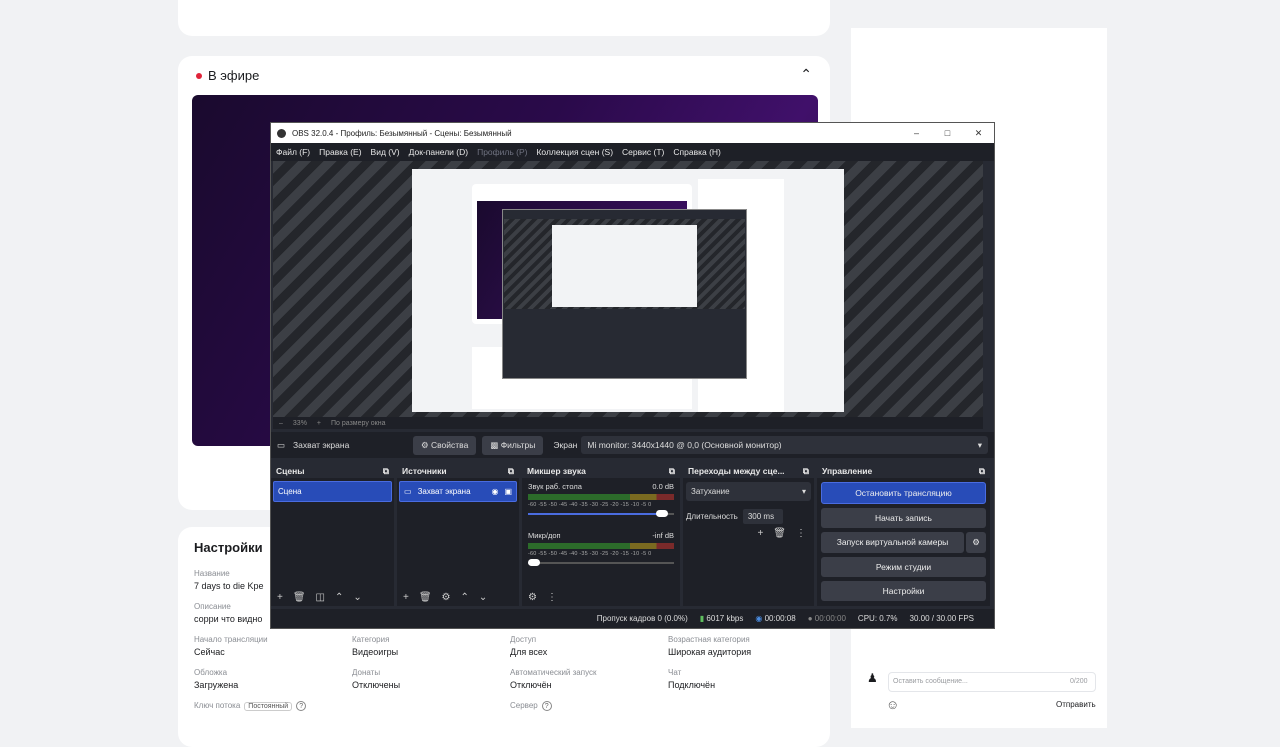  I want to click on zoom-bar: – 33% + По размеру окна, so click(628, 423).